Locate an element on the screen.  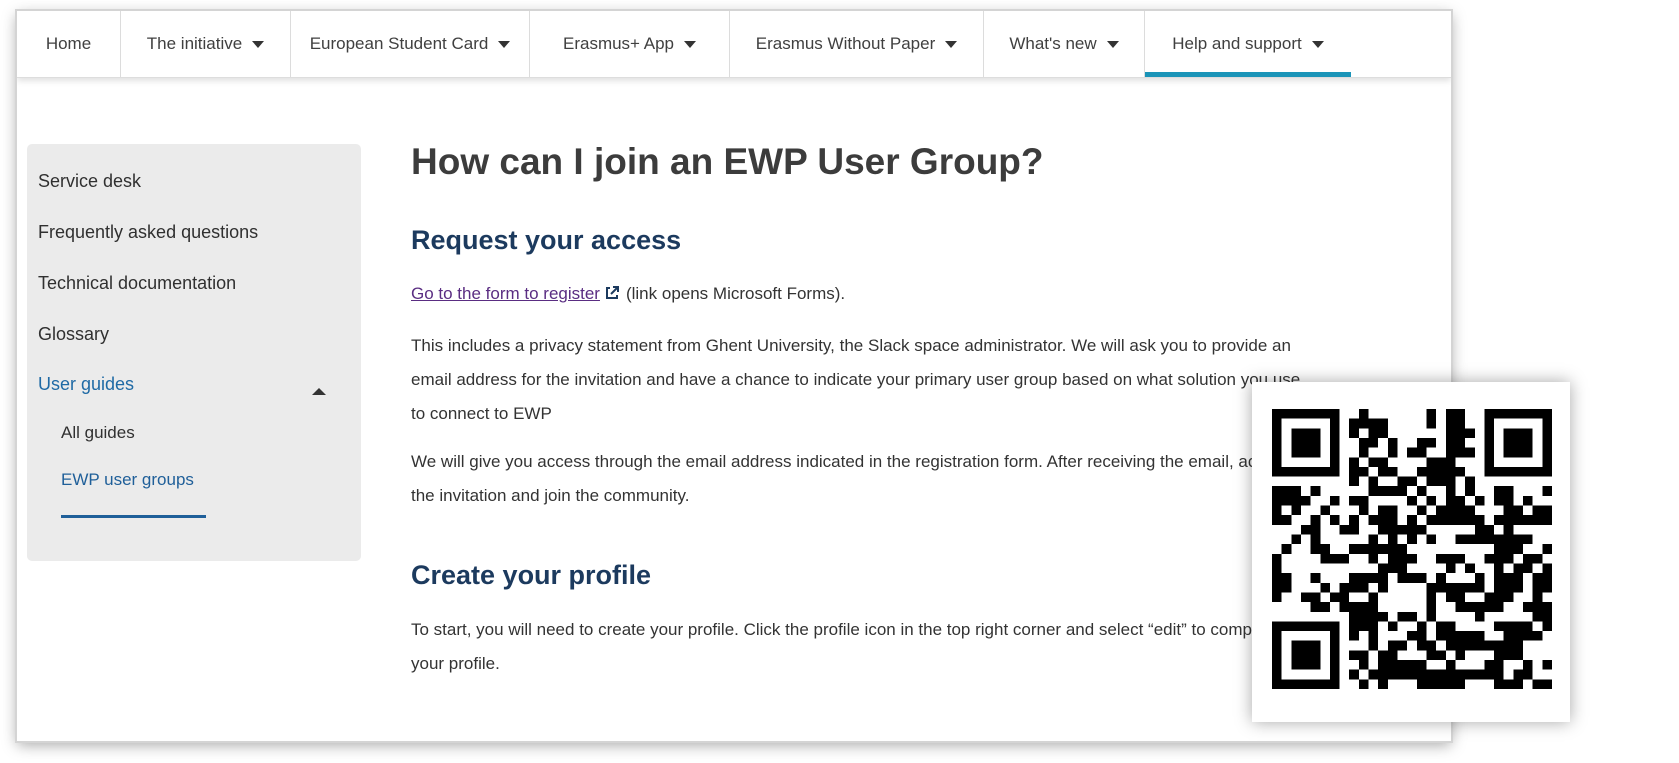
sidebar-item-glossary: Glossary is located at coordinates (73, 334).